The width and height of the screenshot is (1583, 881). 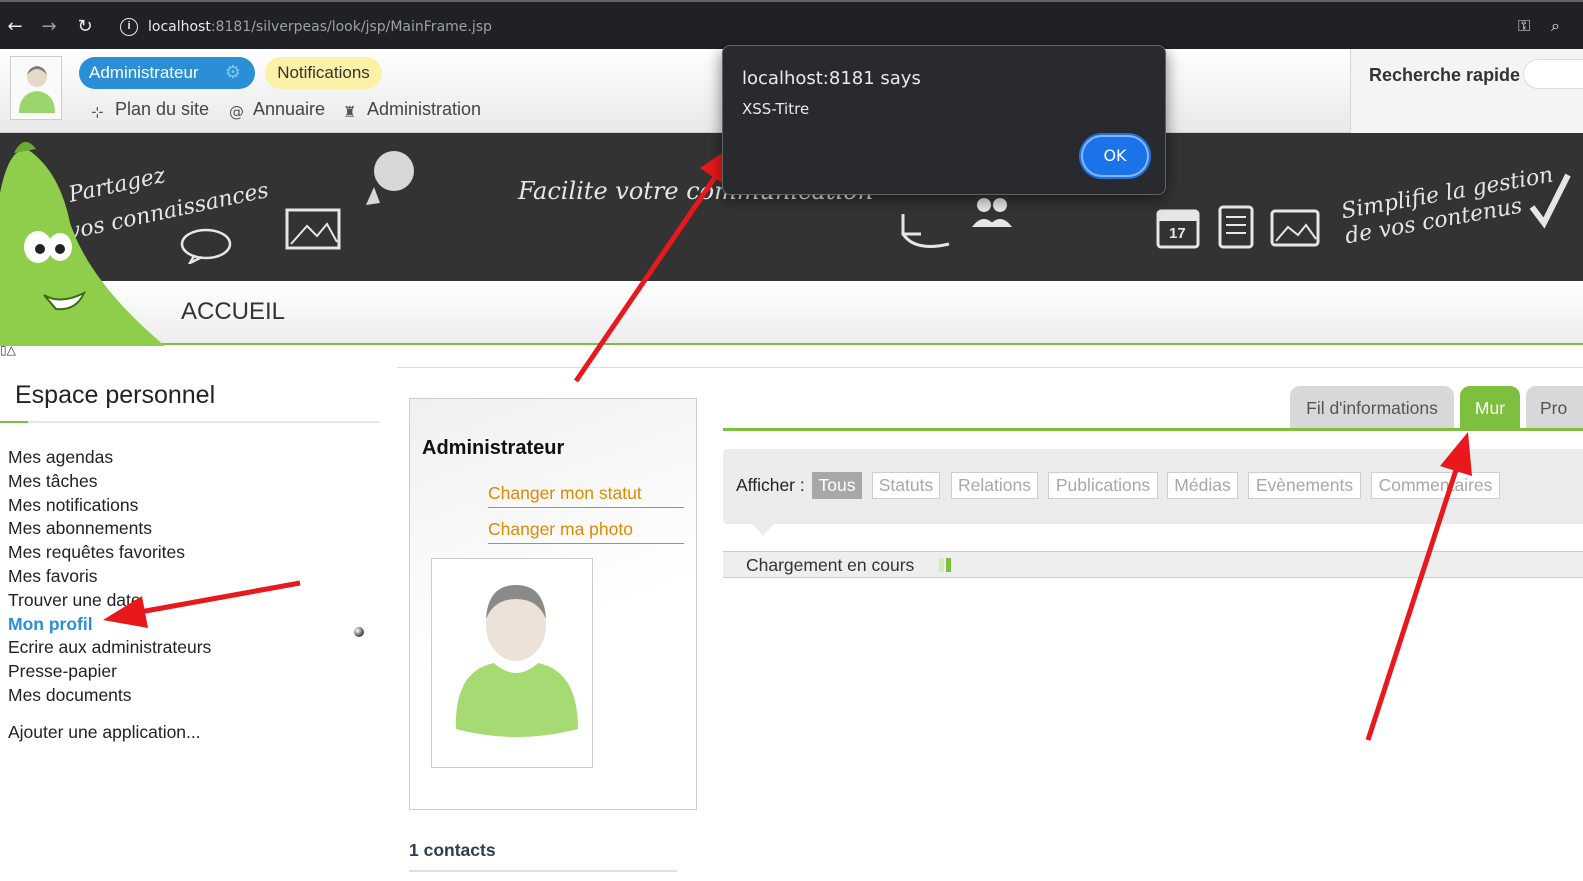 What do you see at coordinates (1445, 75) in the screenshot?
I see `quick-search-label: Recherche rapide` at bounding box center [1445, 75].